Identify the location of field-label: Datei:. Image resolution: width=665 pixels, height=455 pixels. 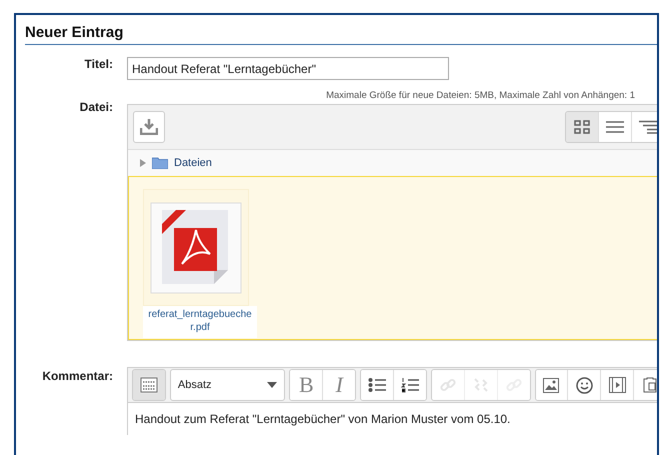
(95, 108).